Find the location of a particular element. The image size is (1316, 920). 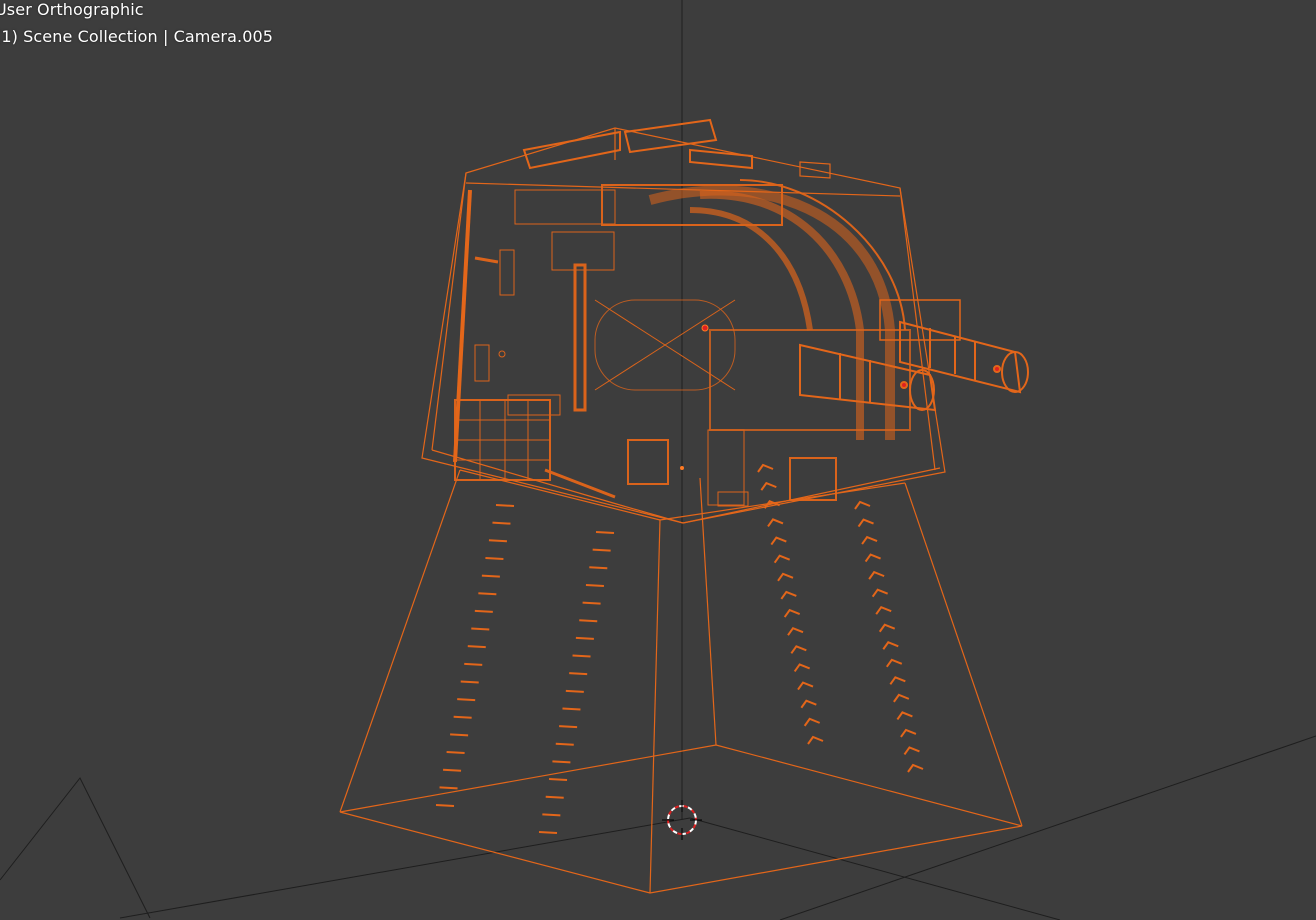

barrel-upper is located at coordinates (964, 357).